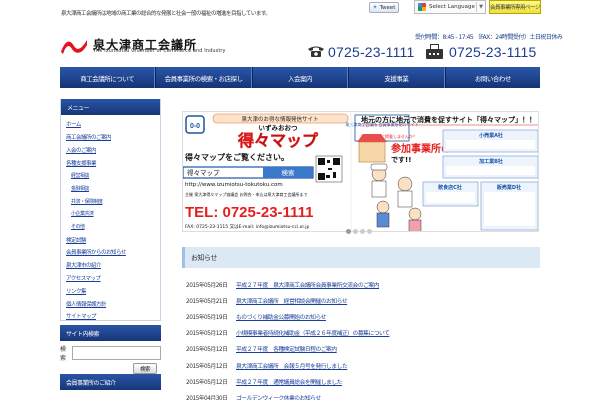 This screenshot has height=400, width=600. I want to click on sidebar-menu-label: 個人情報保護方針, so click(86, 304).